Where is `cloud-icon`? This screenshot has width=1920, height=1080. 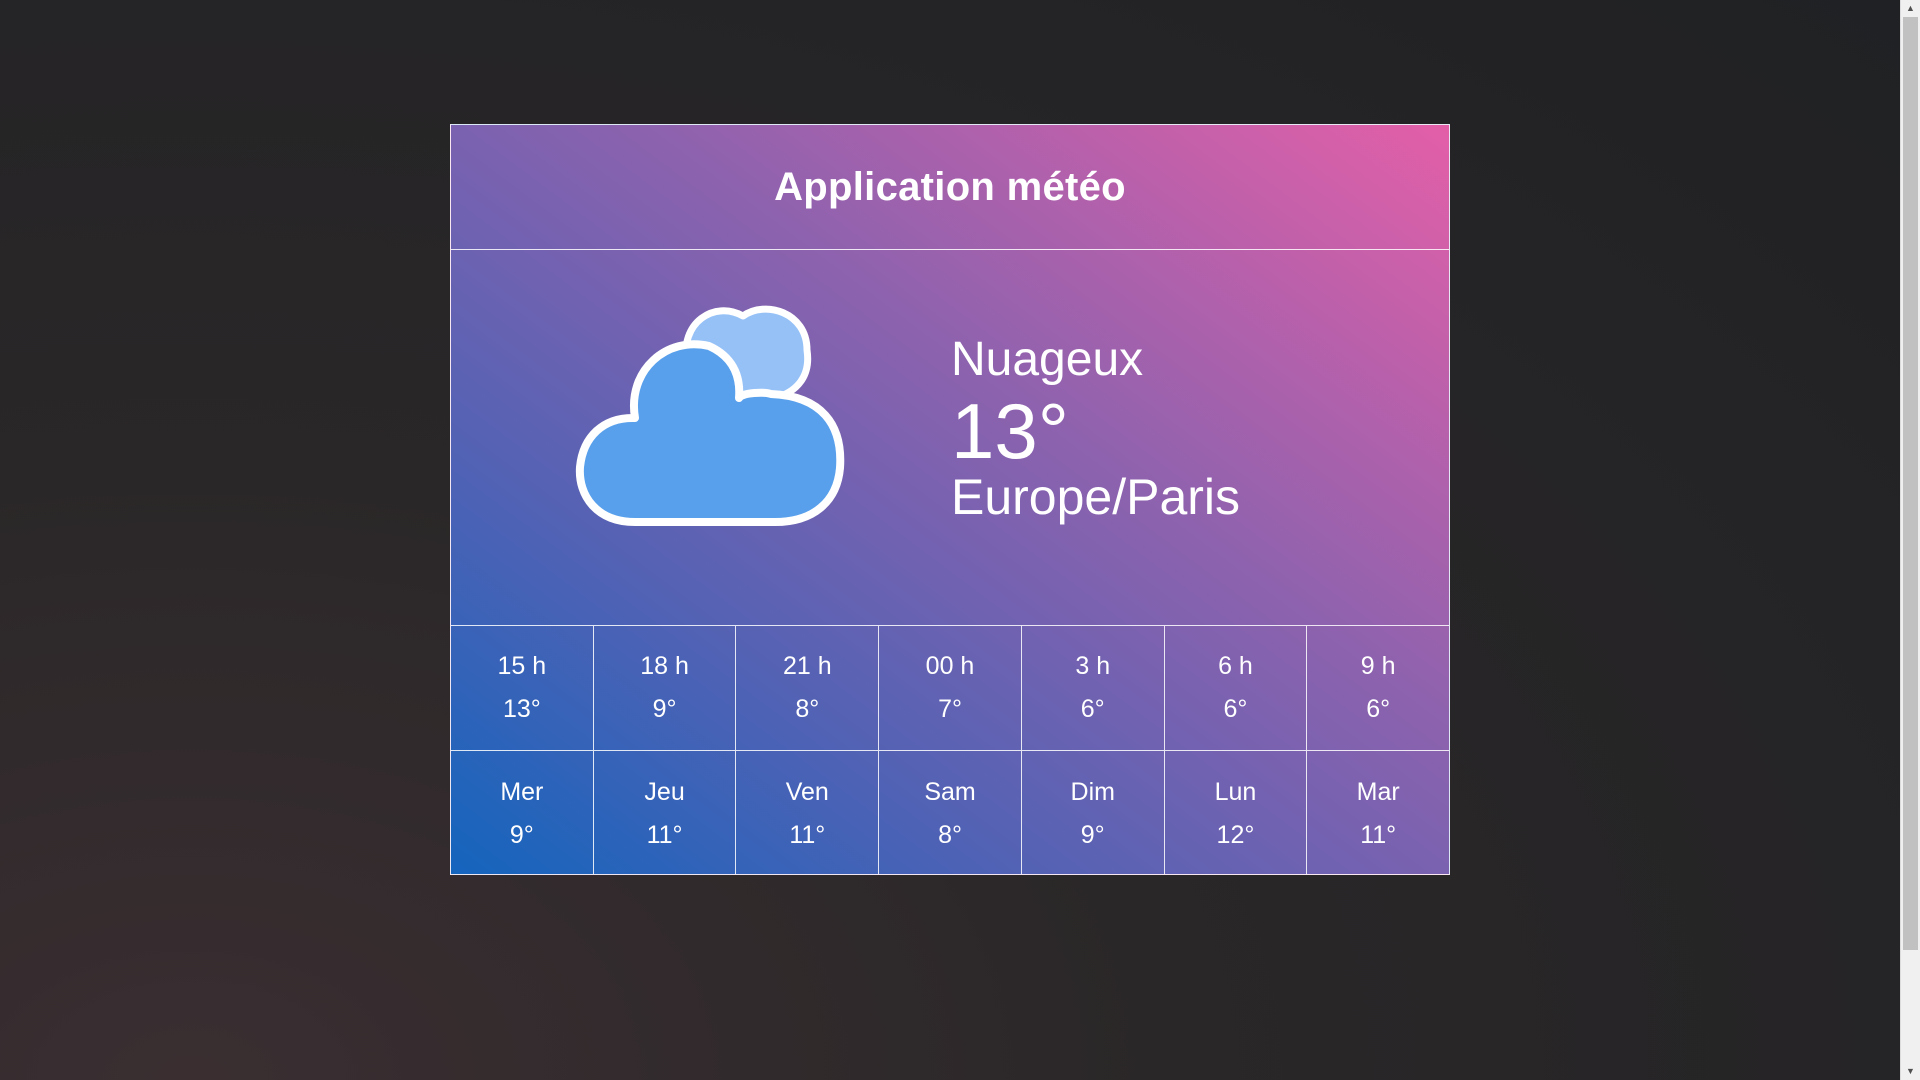
cloud-icon is located at coordinates (710, 415).